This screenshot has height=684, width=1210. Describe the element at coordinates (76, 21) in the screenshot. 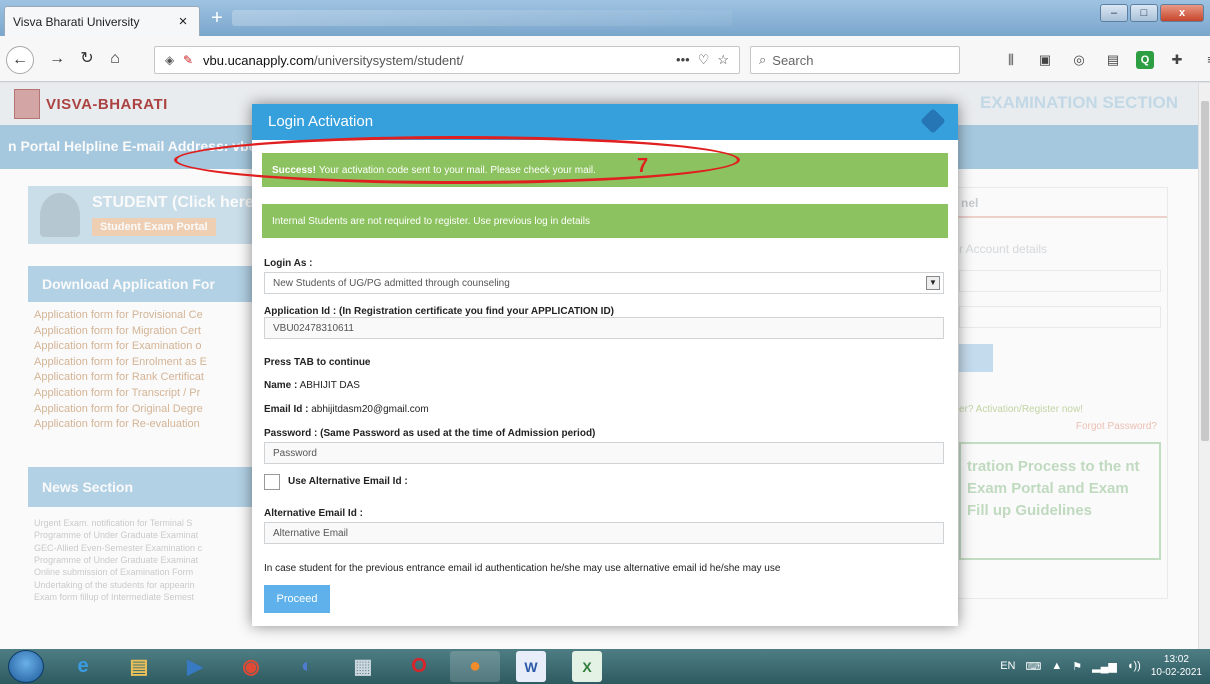

I see `tab-title: Visva Bharati University` at that location.